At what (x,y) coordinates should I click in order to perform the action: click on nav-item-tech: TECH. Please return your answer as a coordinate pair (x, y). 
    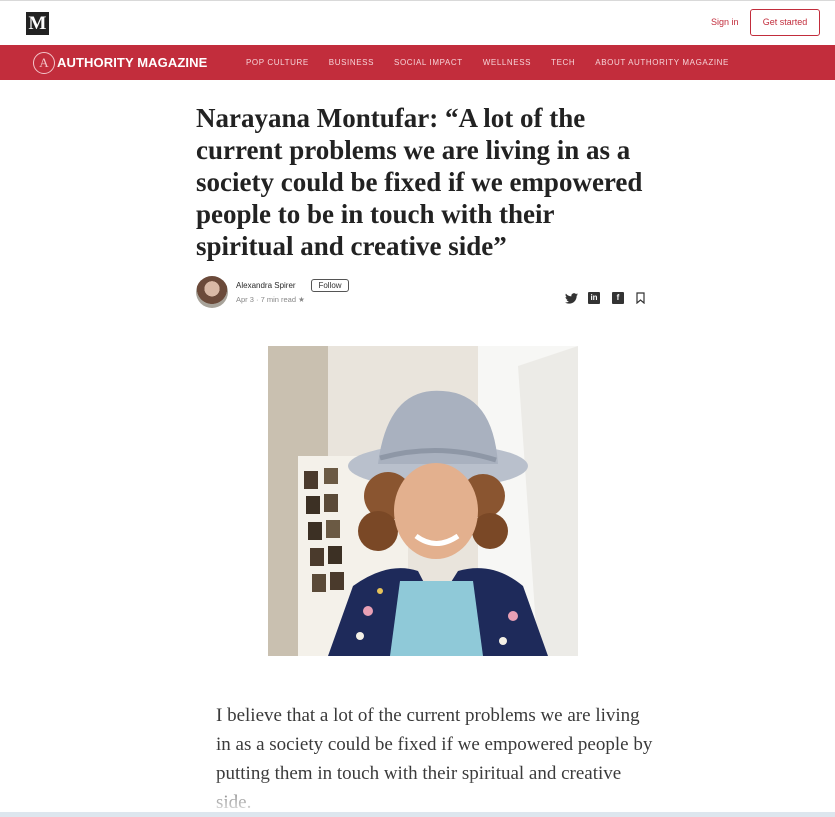
    Looking at the image, I should click on (563, 62).